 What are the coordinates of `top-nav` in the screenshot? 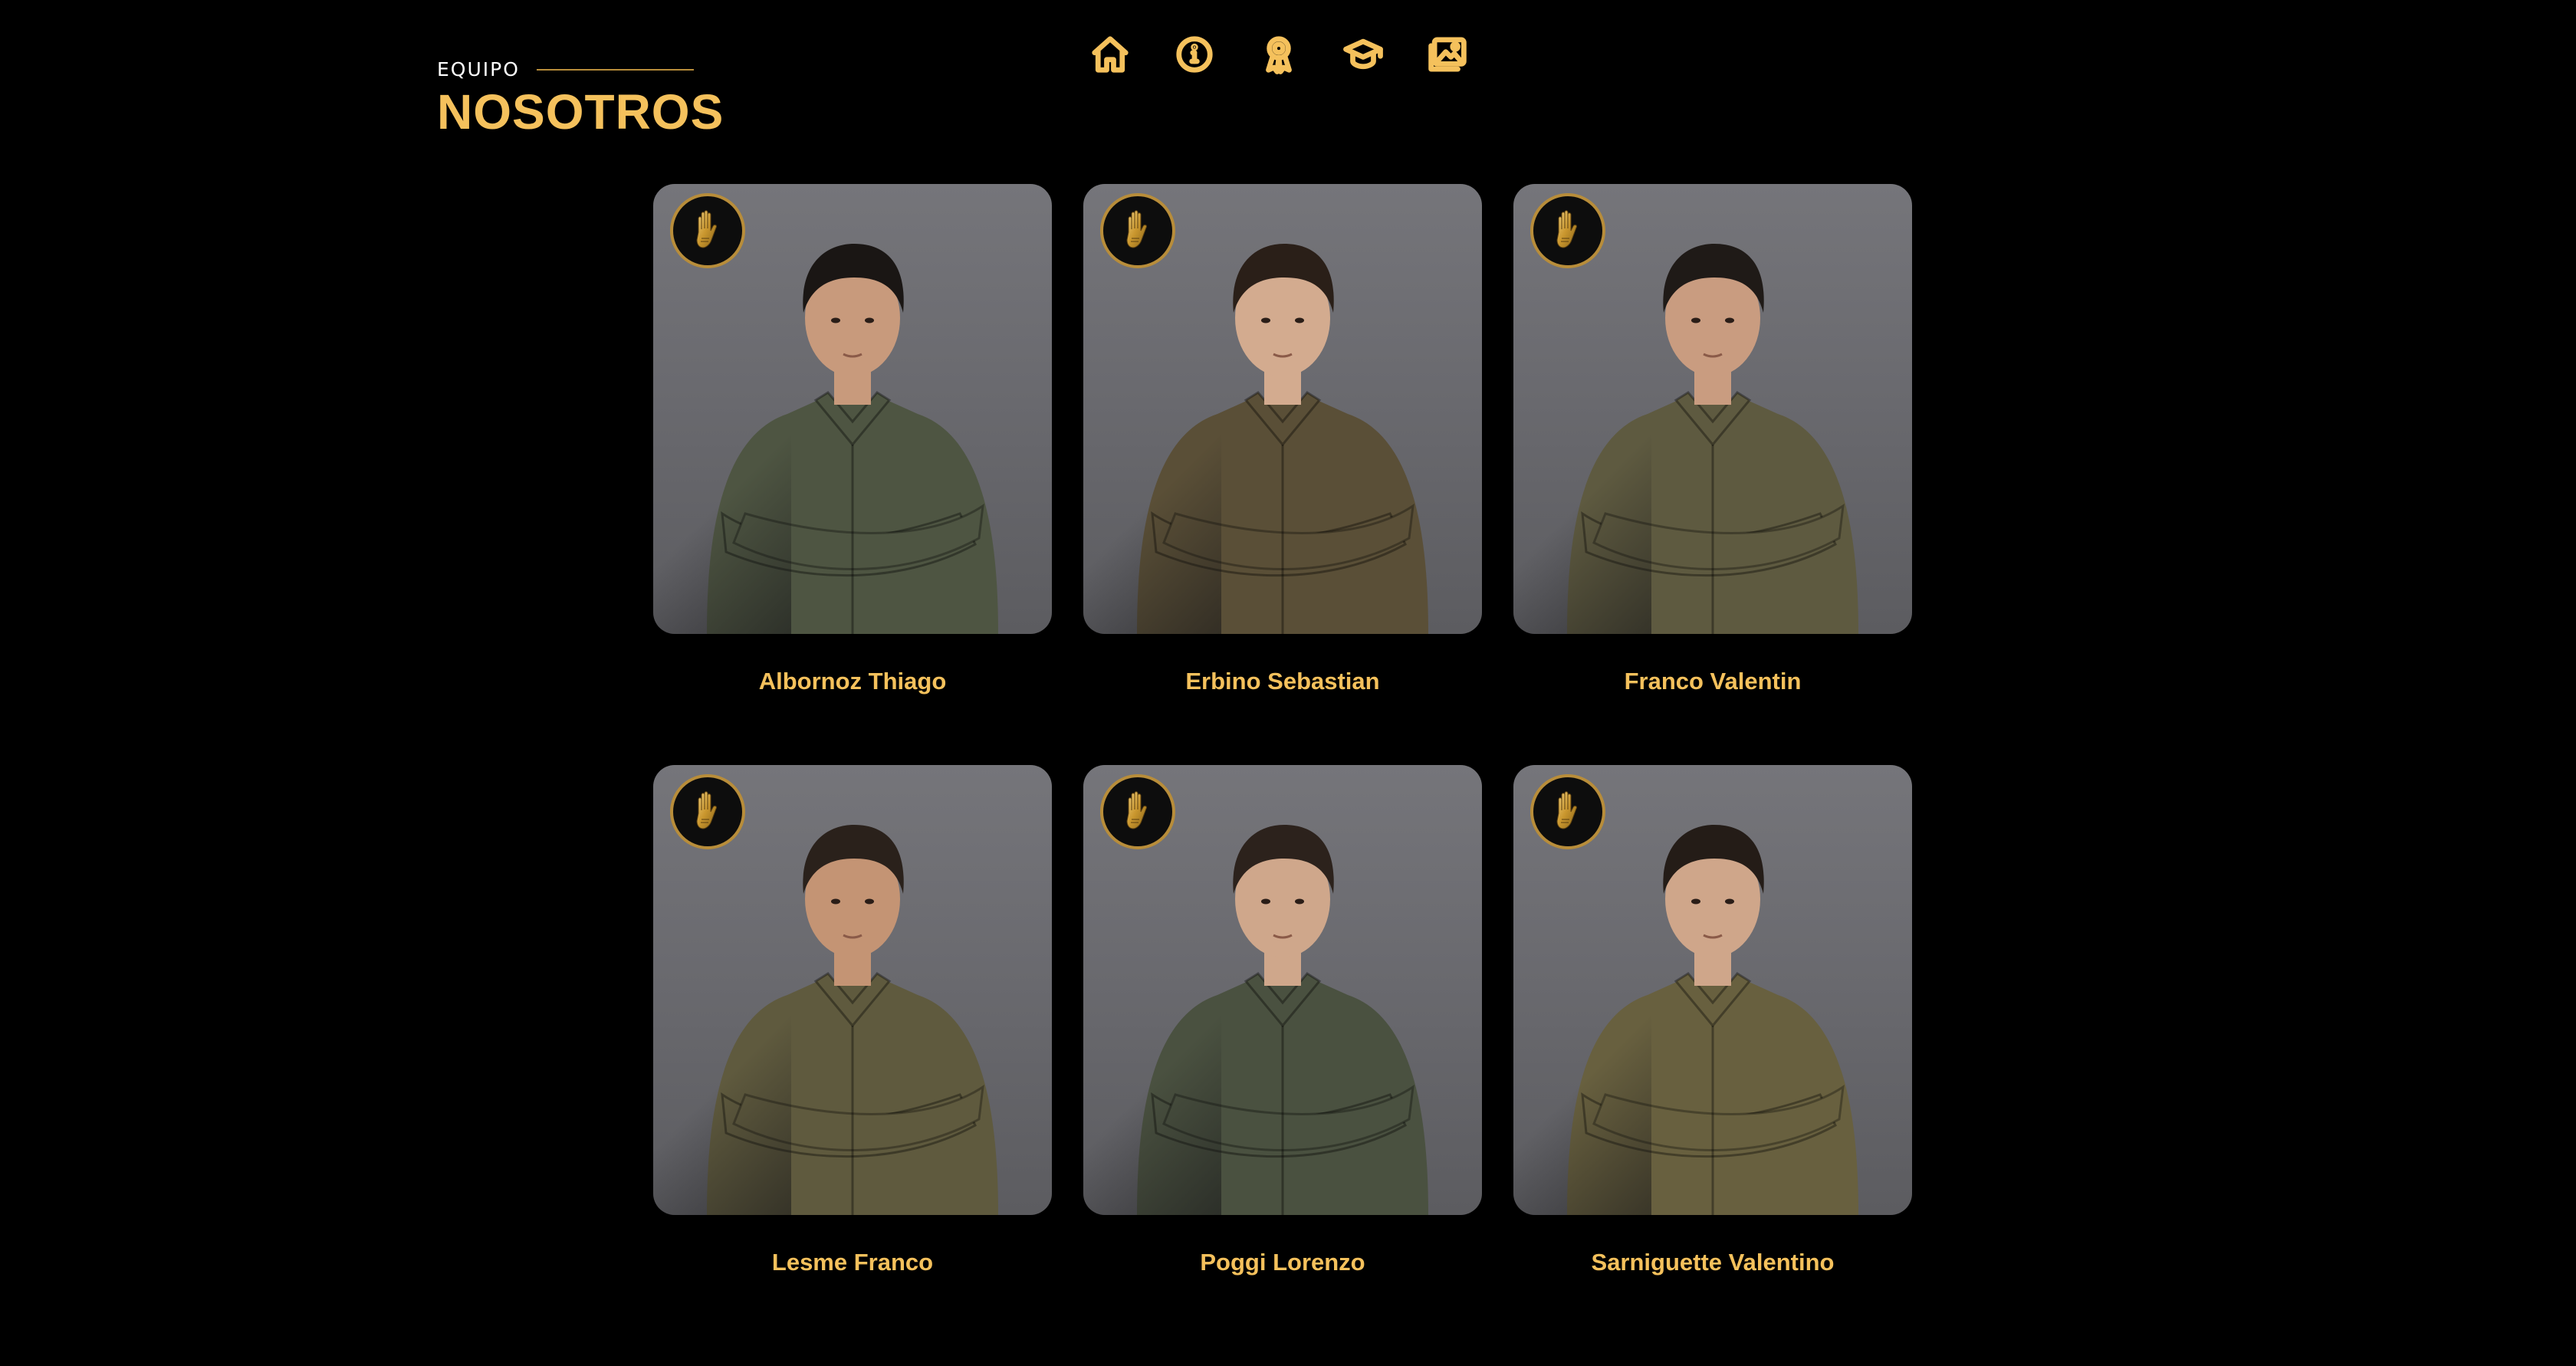 It's located at (1279, 54).